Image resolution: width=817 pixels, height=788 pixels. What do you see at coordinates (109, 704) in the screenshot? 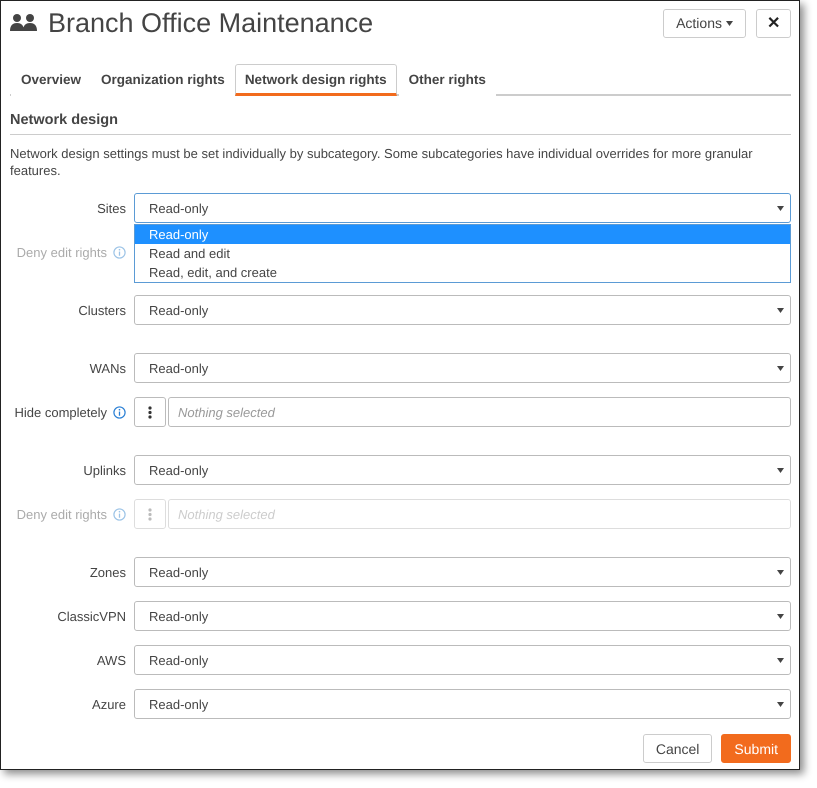
I see `field-label: Azure` at bounding box center [109, 704].